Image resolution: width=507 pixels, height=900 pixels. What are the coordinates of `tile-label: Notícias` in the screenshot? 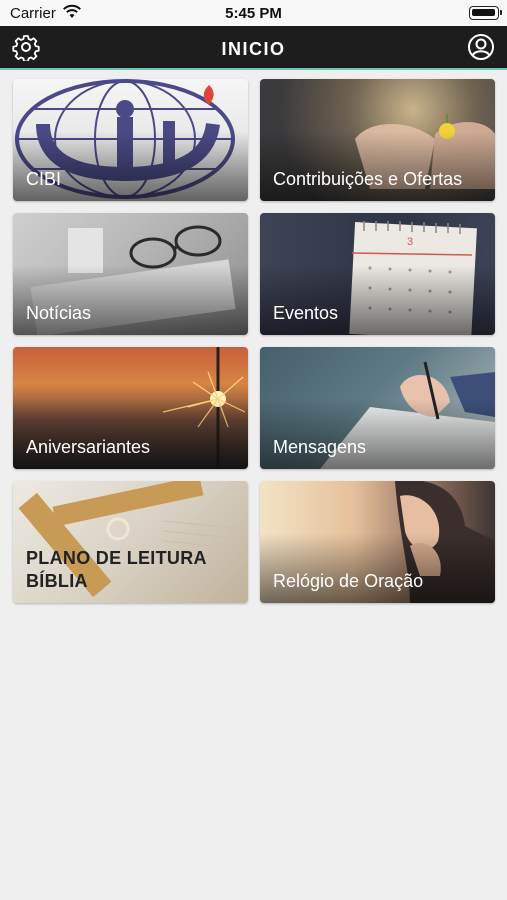 It's located at (59, 313).